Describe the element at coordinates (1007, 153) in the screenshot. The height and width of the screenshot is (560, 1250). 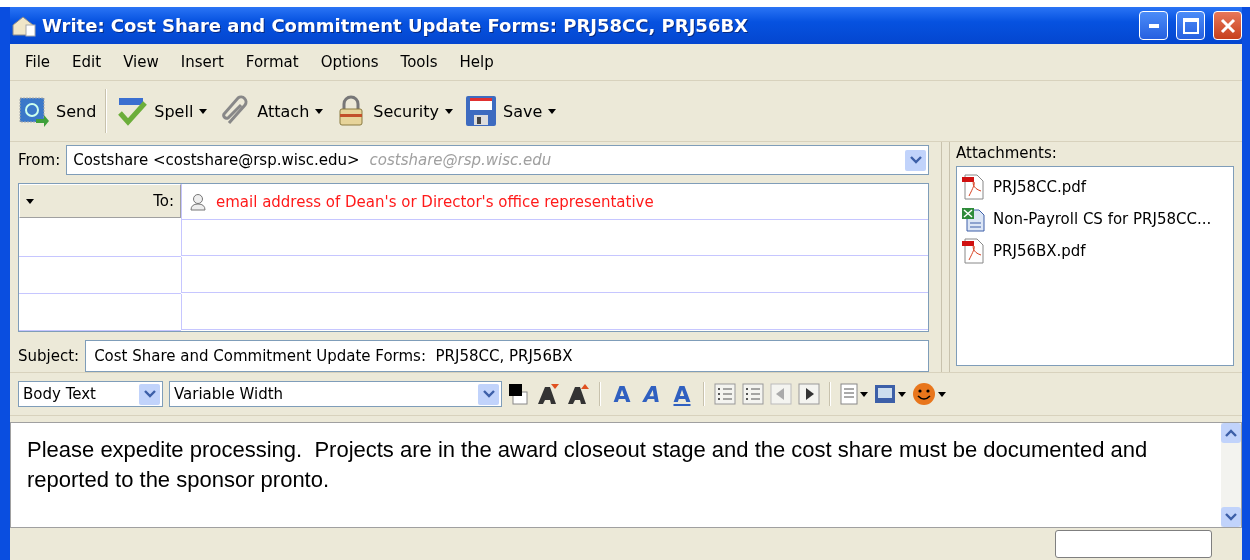
I see `attachments-label: Attachments:` at that location.